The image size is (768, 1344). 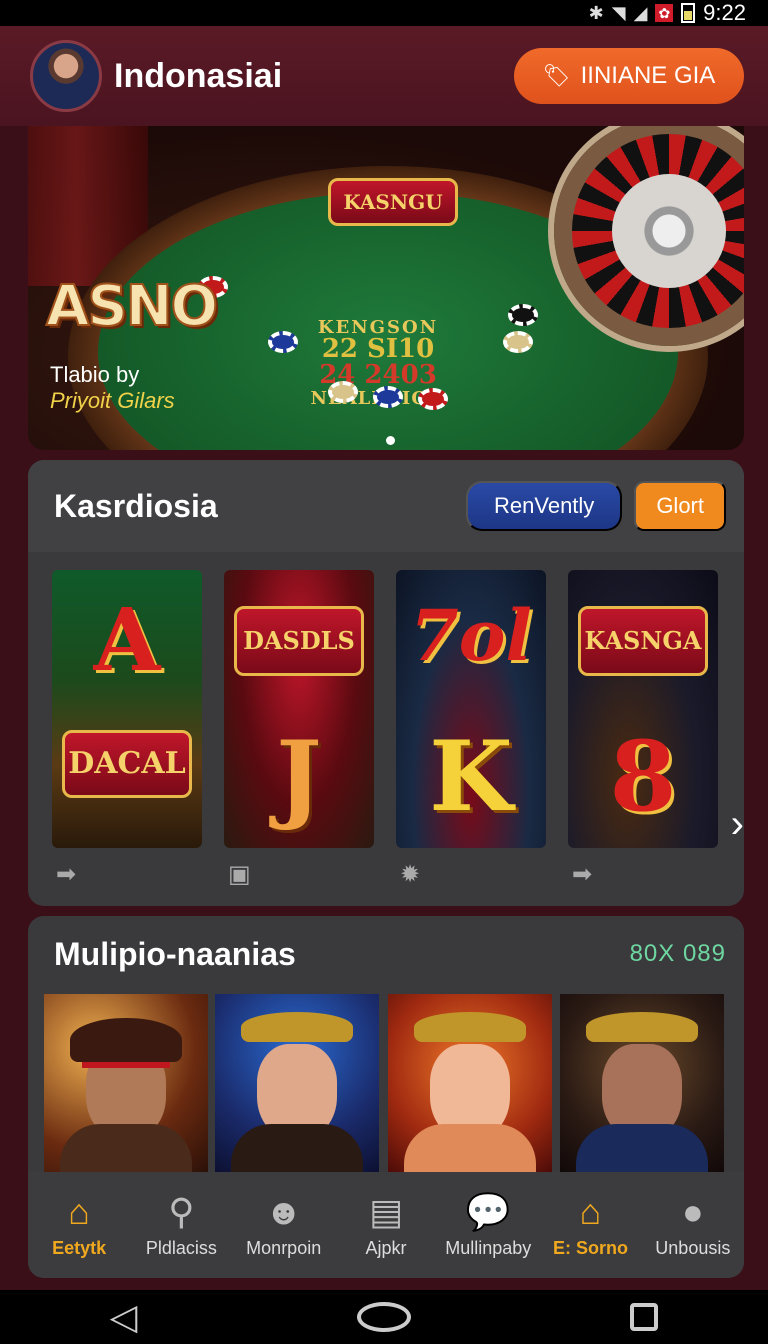 What do you see at coordinates (127, 764) in the screenshot?
I see `game-badge: DACAL` at bounding box center [127, 764].